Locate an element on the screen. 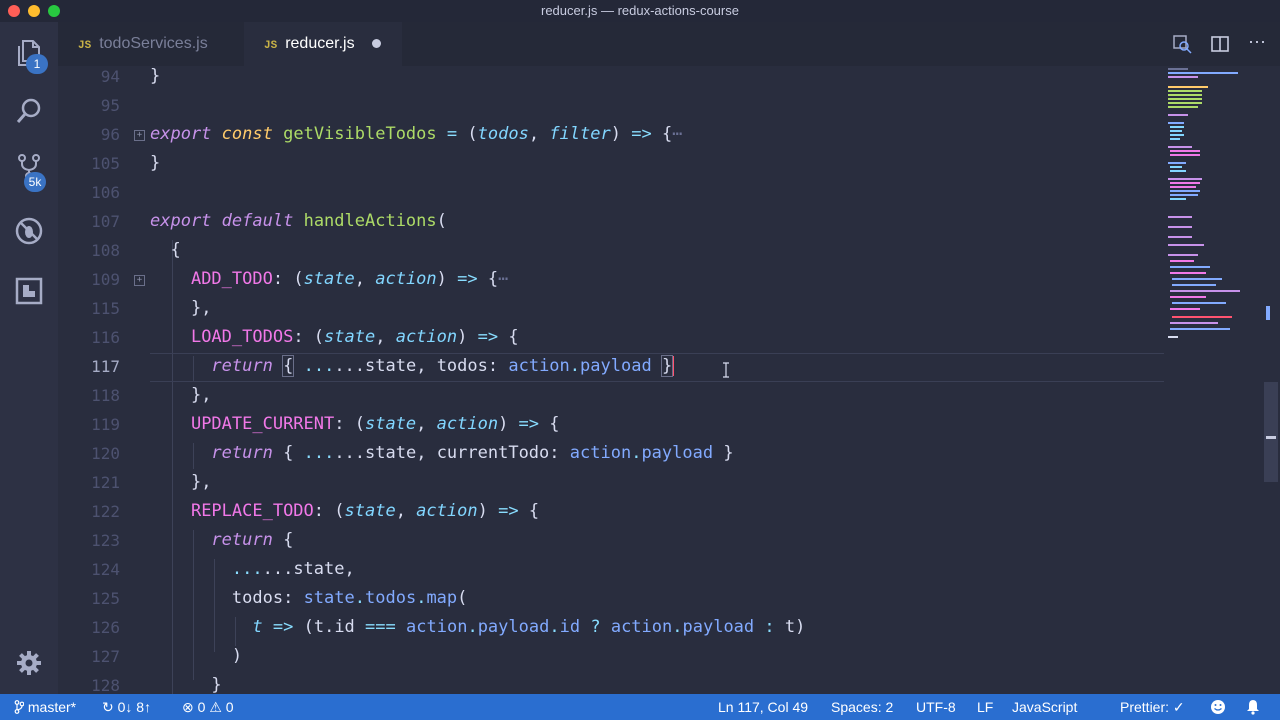 The width and height of the screenshot is (1280, 720). code-line: 115 }, is located at coordinates (613, 308).